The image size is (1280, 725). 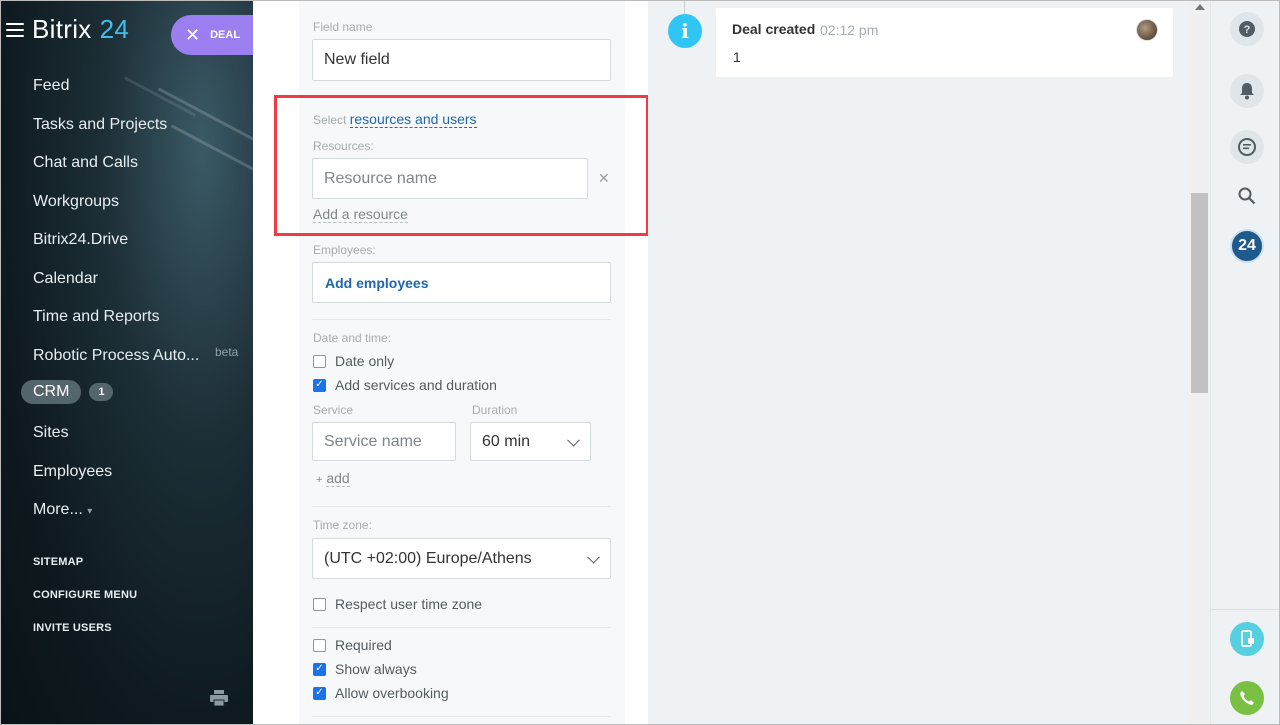 I want to click on chat-icon, so click(x=1247, y=147).